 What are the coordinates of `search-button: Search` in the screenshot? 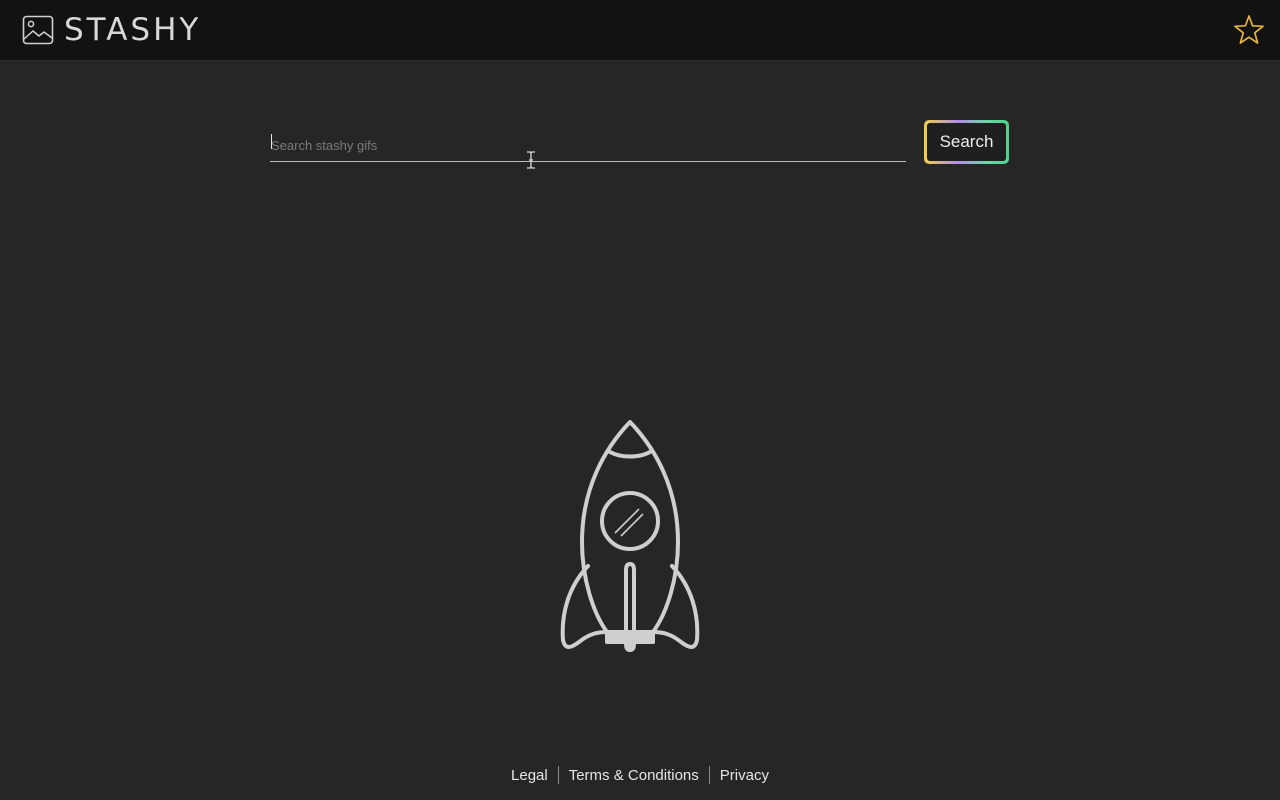 It's located at (966, 142).